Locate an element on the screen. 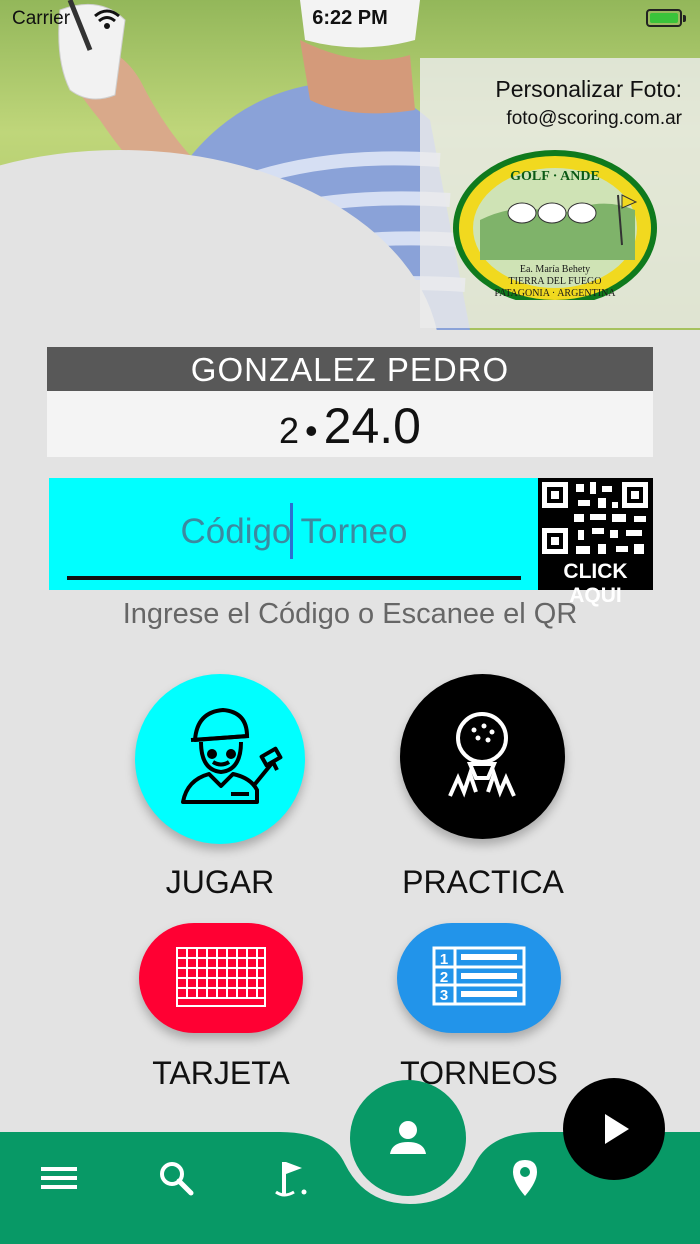  handicap-display: 2 • 24.0 is located at coordinates (350, 424).